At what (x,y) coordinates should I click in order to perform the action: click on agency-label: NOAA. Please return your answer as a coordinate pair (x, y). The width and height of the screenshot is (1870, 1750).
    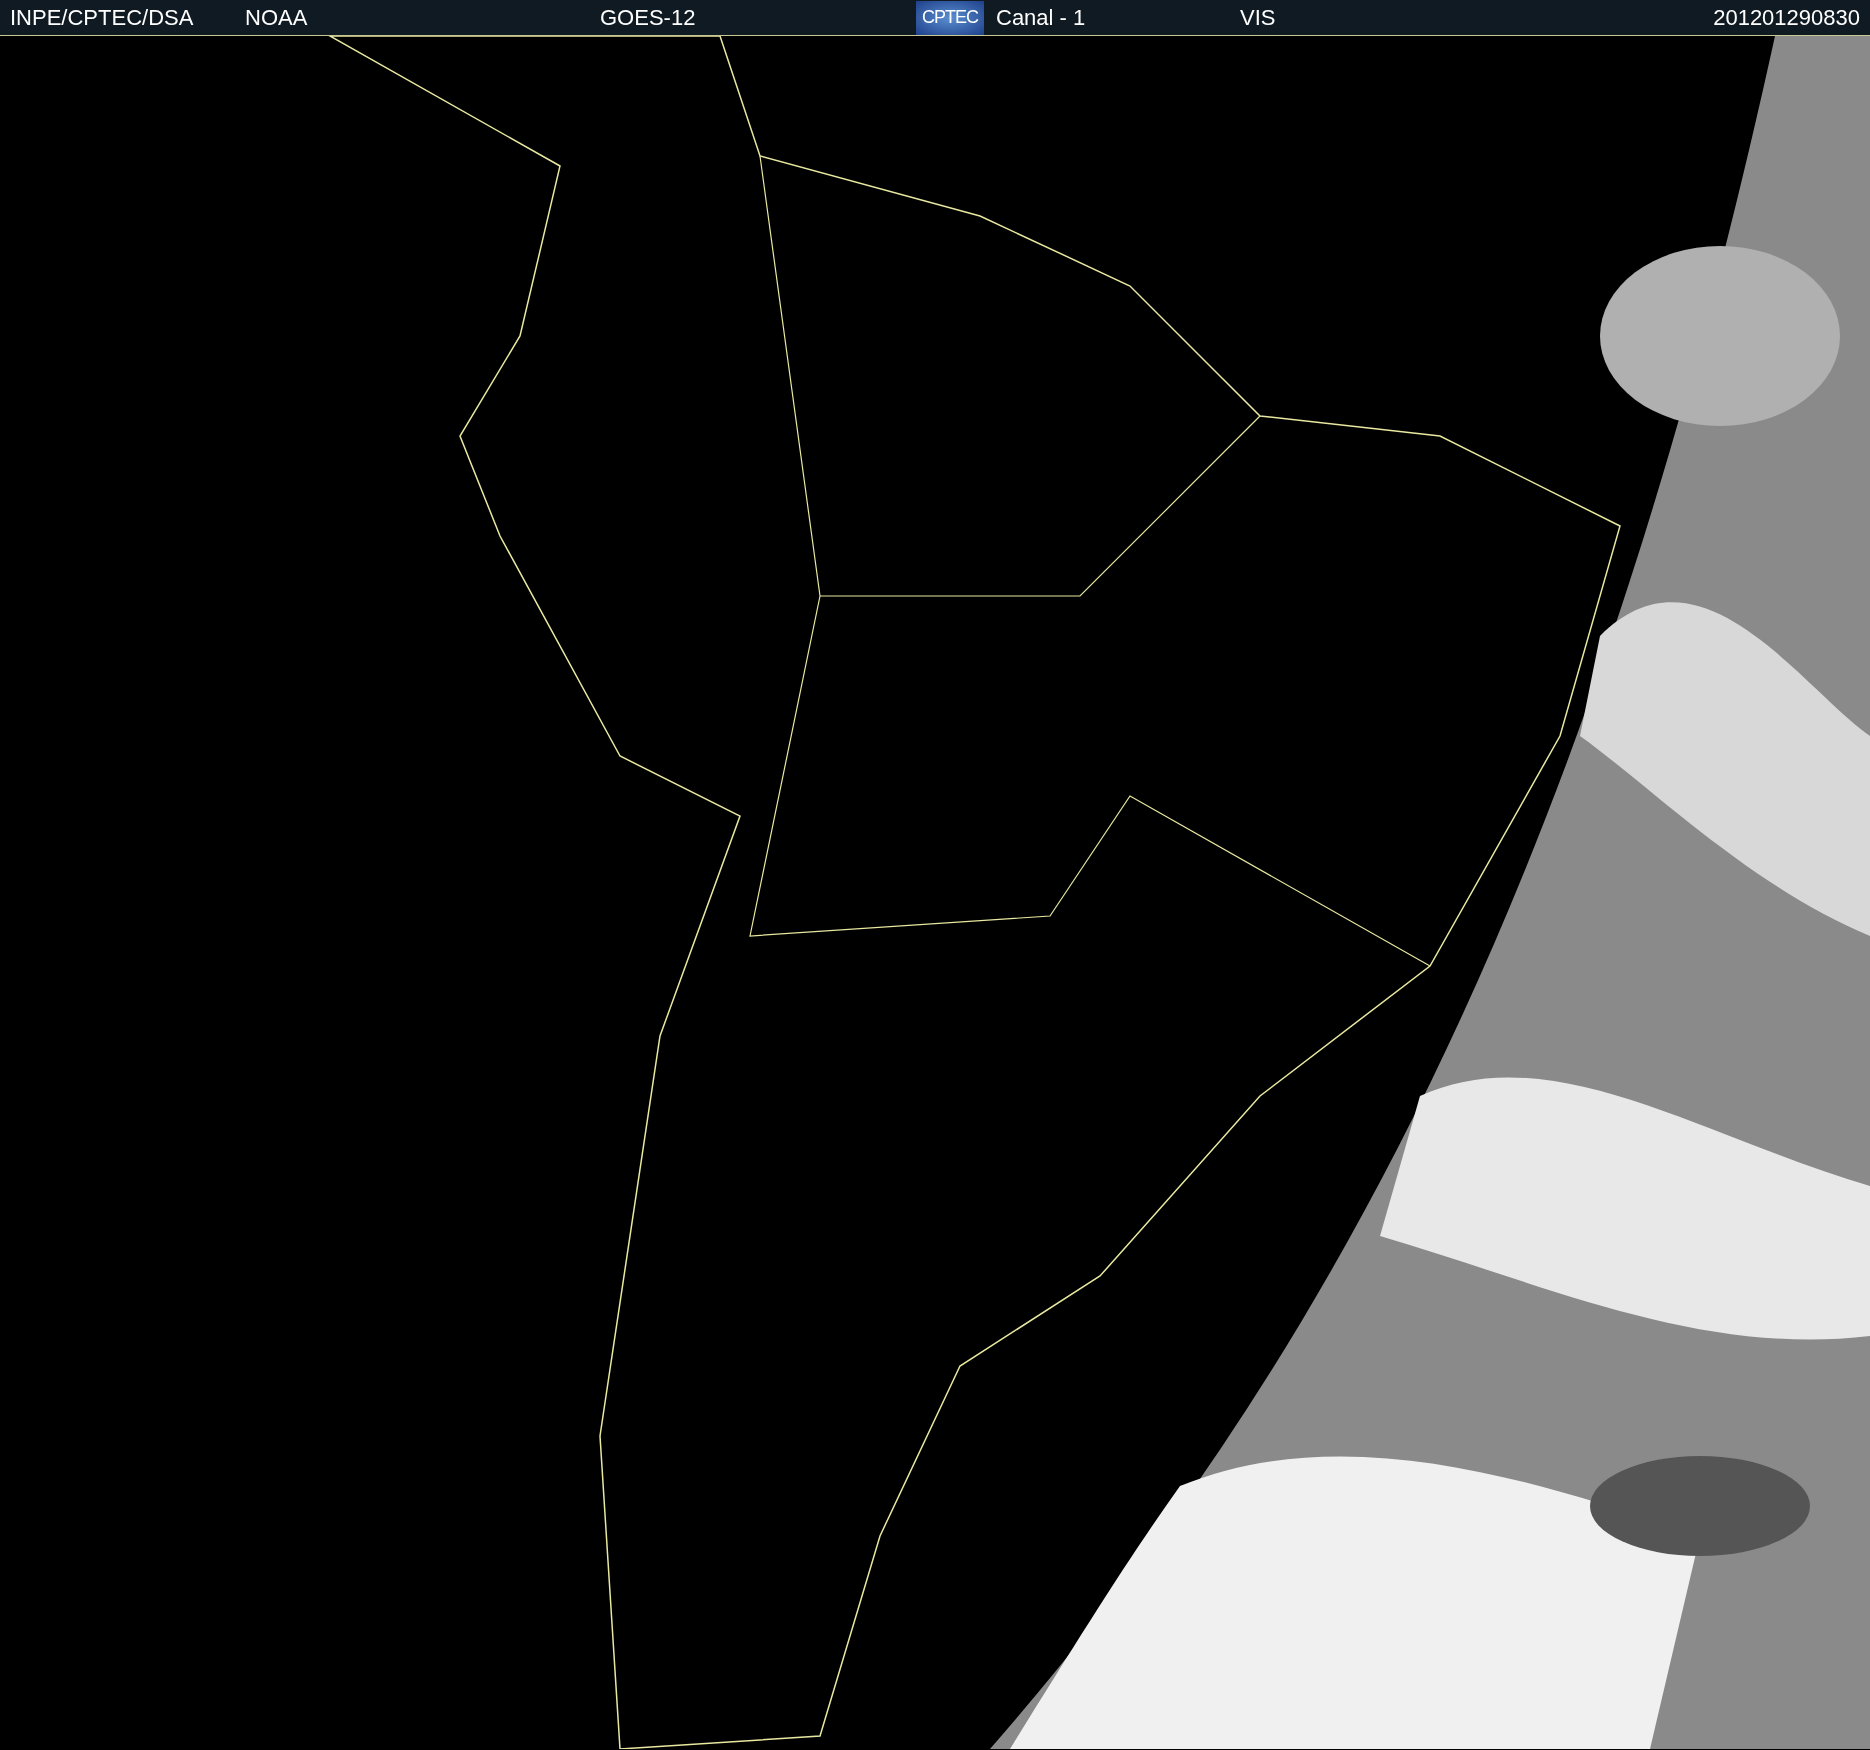
    Looking at the image, I should click on (277, 17).